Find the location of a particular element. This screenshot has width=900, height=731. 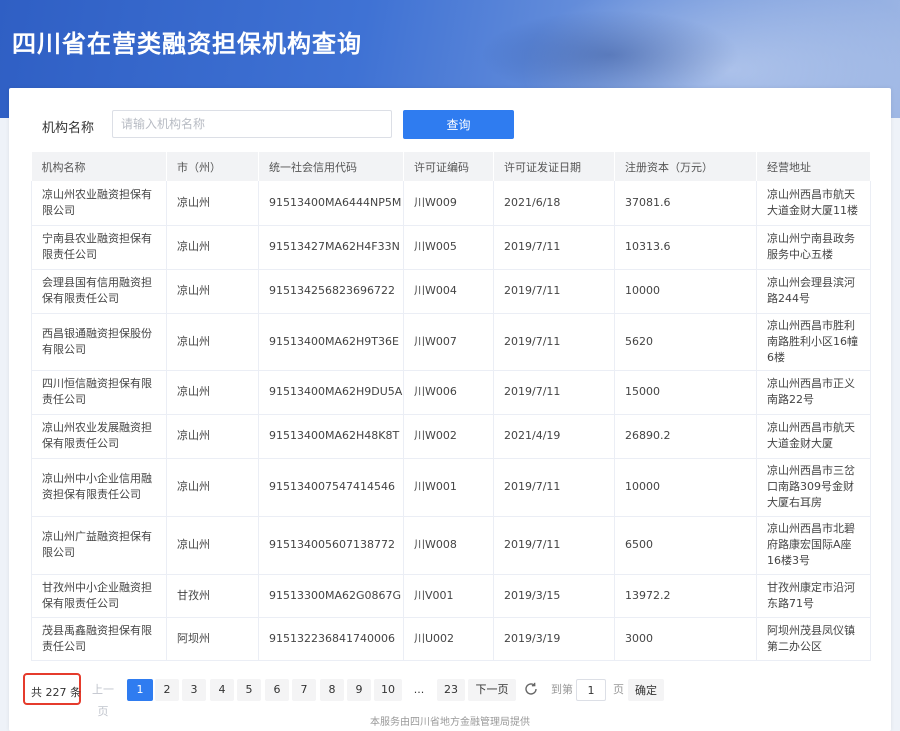

goto-label: 到第 is located at coordinates (562, 689).